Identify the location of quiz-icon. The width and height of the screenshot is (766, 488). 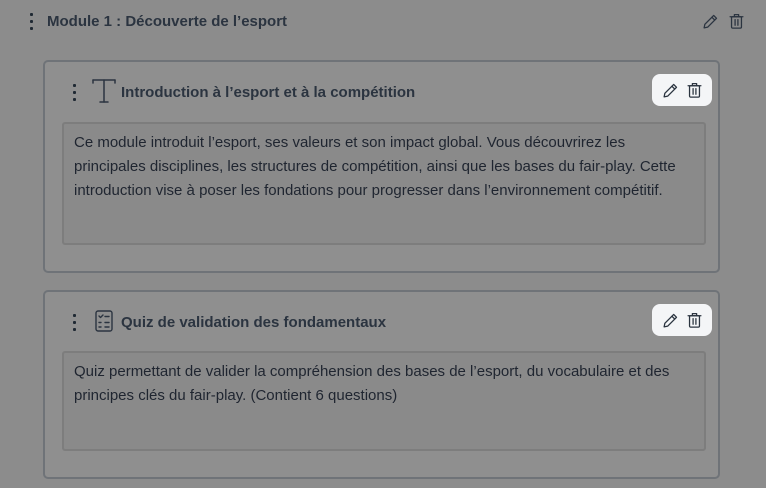
(104, 321).